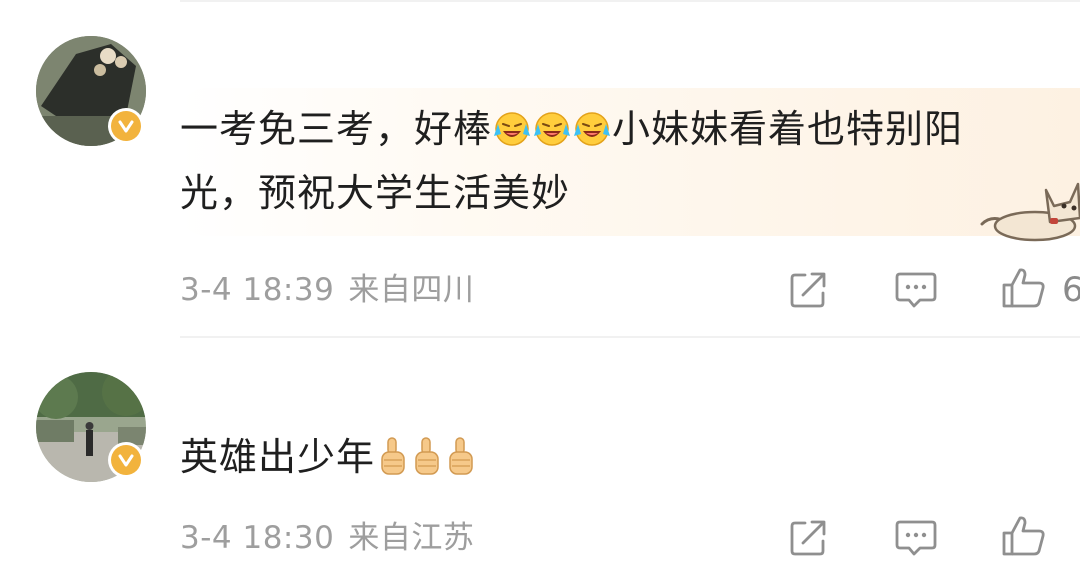 The height and width of the screenshot is (580, 1080). What do you see at coordinates (1030, 212) in the screenshot?
I see `dog-sticker-icon` at bounding box center [1030, 212].